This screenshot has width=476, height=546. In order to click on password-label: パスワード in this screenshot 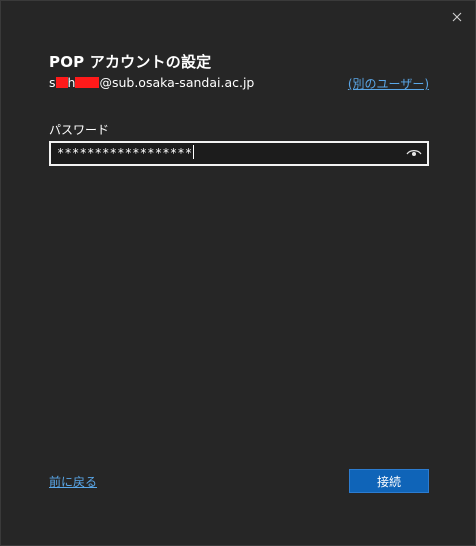, I will do `click(79, 130)`.